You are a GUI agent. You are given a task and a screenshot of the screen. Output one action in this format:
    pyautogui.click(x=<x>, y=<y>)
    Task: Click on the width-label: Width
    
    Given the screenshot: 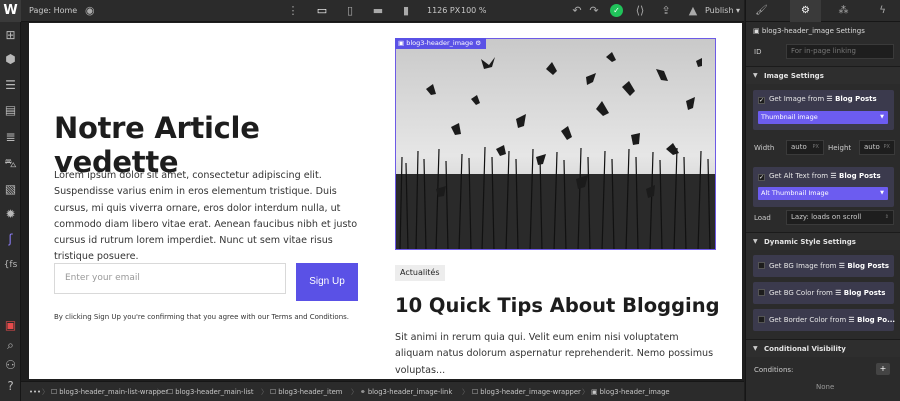 What is the action you would take?
    pyautogui.click(x=764, y=148)
    